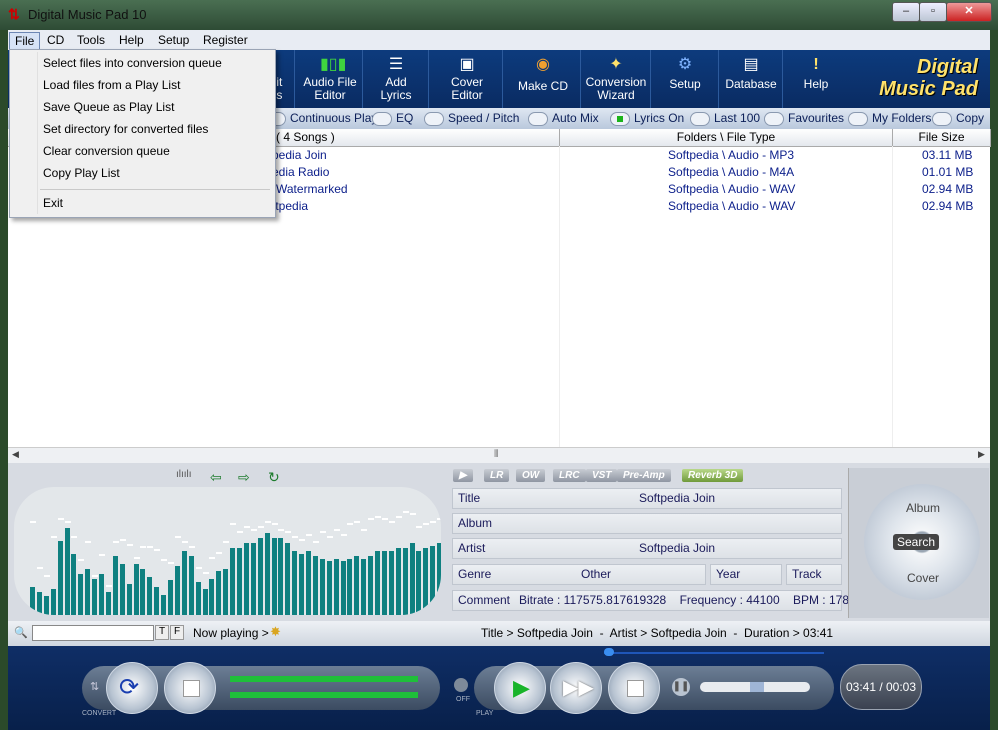 The width and height of the screenshot is (998, 730). I want to click on option-my-folders: My Folders, so click(889, 118).